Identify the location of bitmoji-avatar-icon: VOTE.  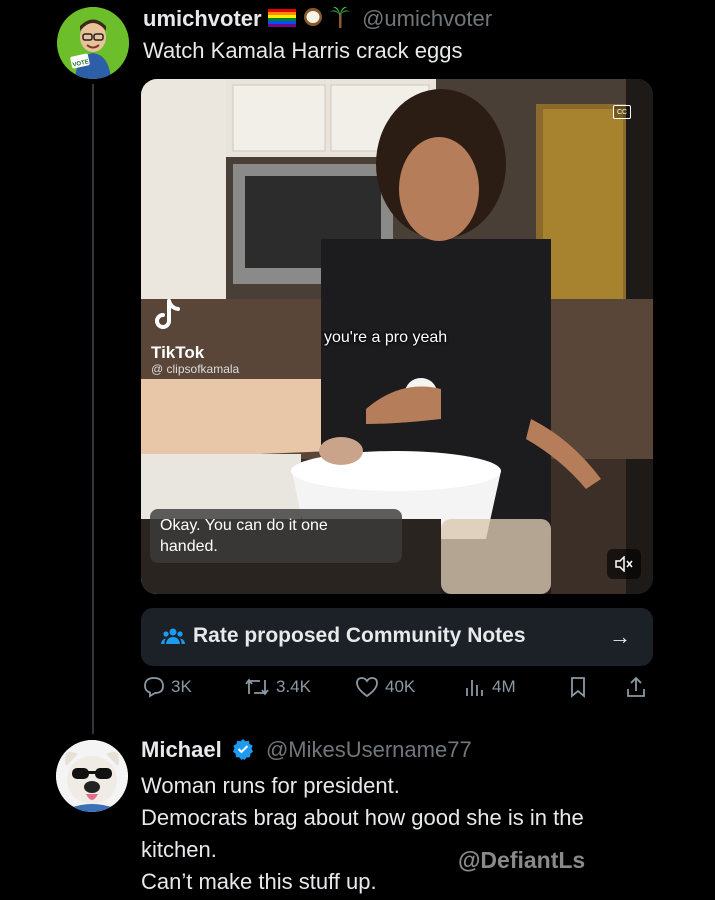
(93, 43).